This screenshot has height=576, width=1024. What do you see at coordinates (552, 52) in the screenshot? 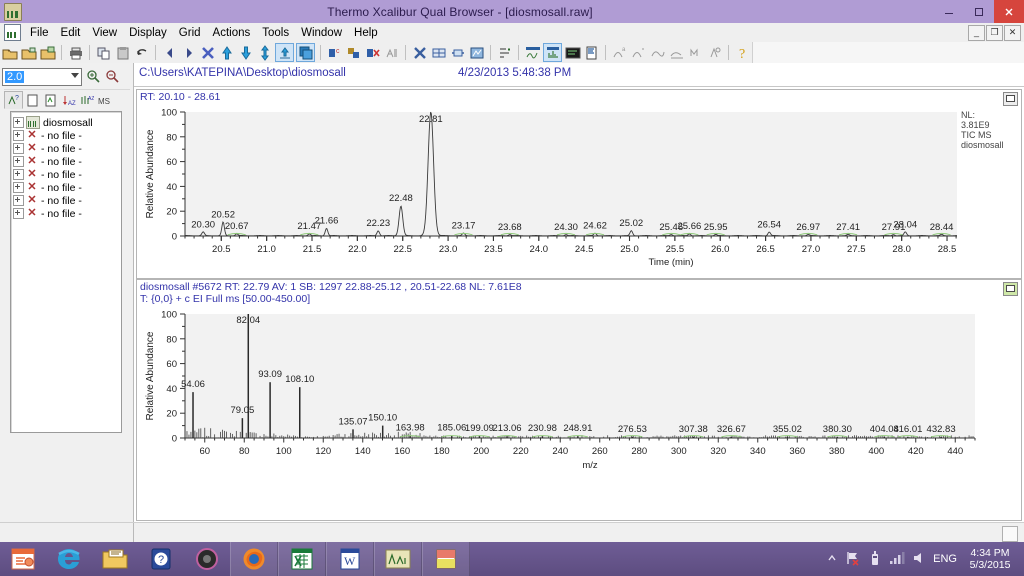
I see `spectrum-icon` at bounding box center [552, 52].